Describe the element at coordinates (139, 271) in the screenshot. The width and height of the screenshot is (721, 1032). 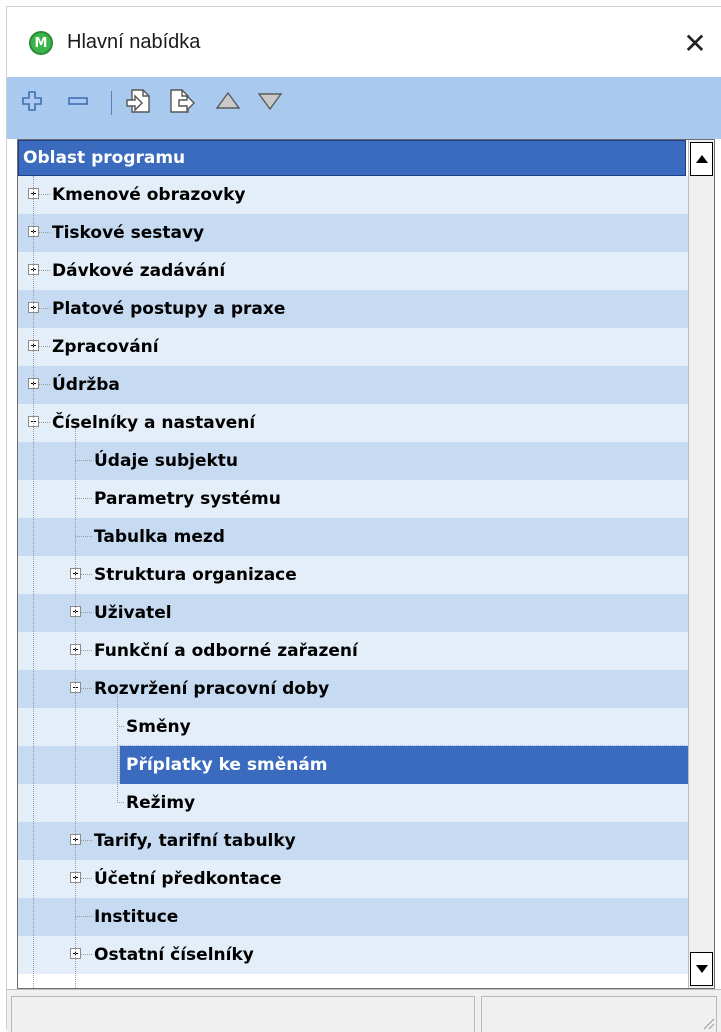
I see `tree-item-label: Dávkové zadávání` at that location.